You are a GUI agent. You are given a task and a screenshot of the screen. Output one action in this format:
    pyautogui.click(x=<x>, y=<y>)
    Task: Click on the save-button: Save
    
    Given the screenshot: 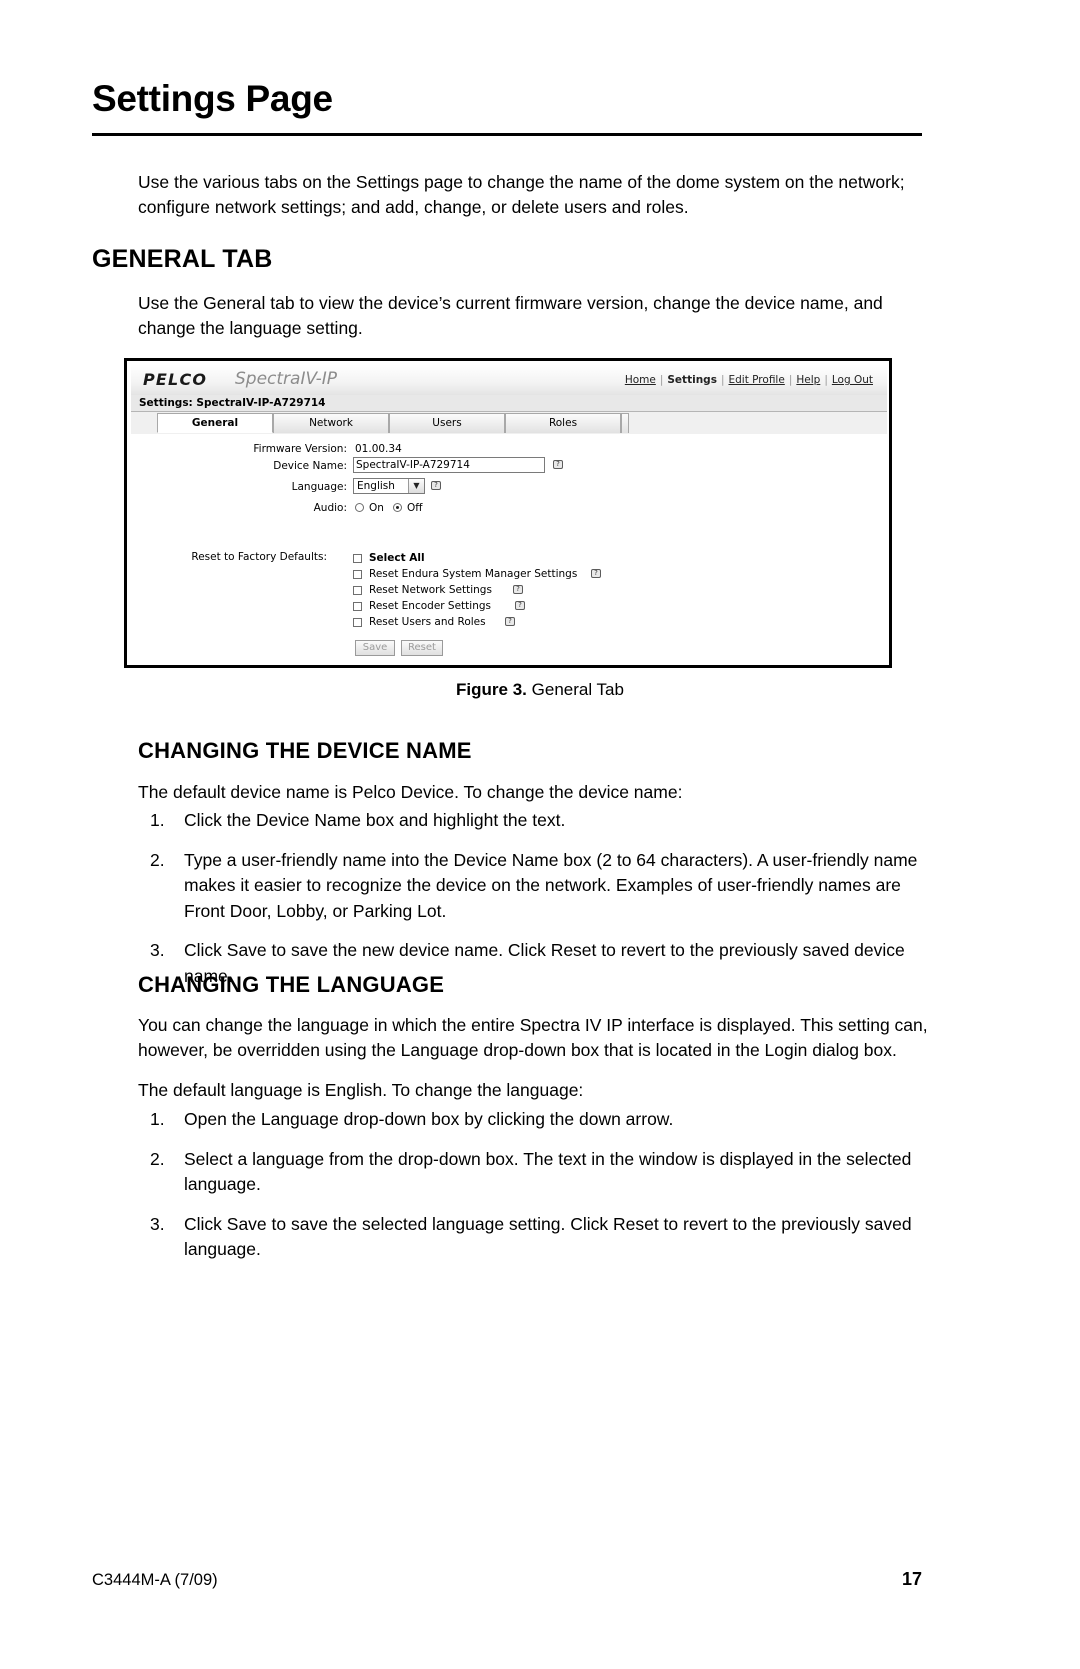 What is the action you would take?
    pyautogui.click(x=375, y=648)
    